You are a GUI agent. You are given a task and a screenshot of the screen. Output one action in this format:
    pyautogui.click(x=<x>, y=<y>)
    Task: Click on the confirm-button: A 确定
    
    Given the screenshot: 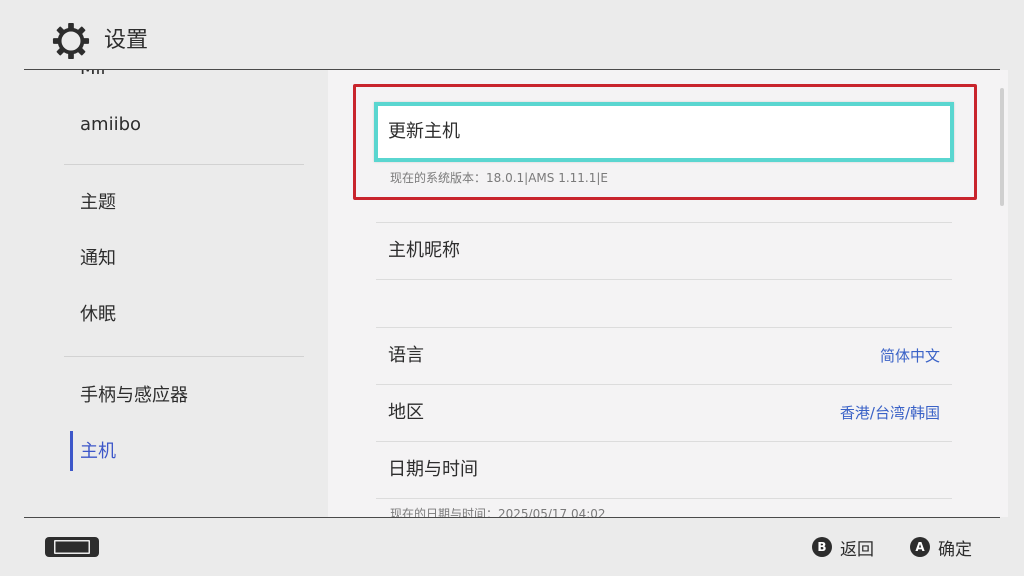 What is the action you would take?
    pyautogui.click(x=941, y=548)
    